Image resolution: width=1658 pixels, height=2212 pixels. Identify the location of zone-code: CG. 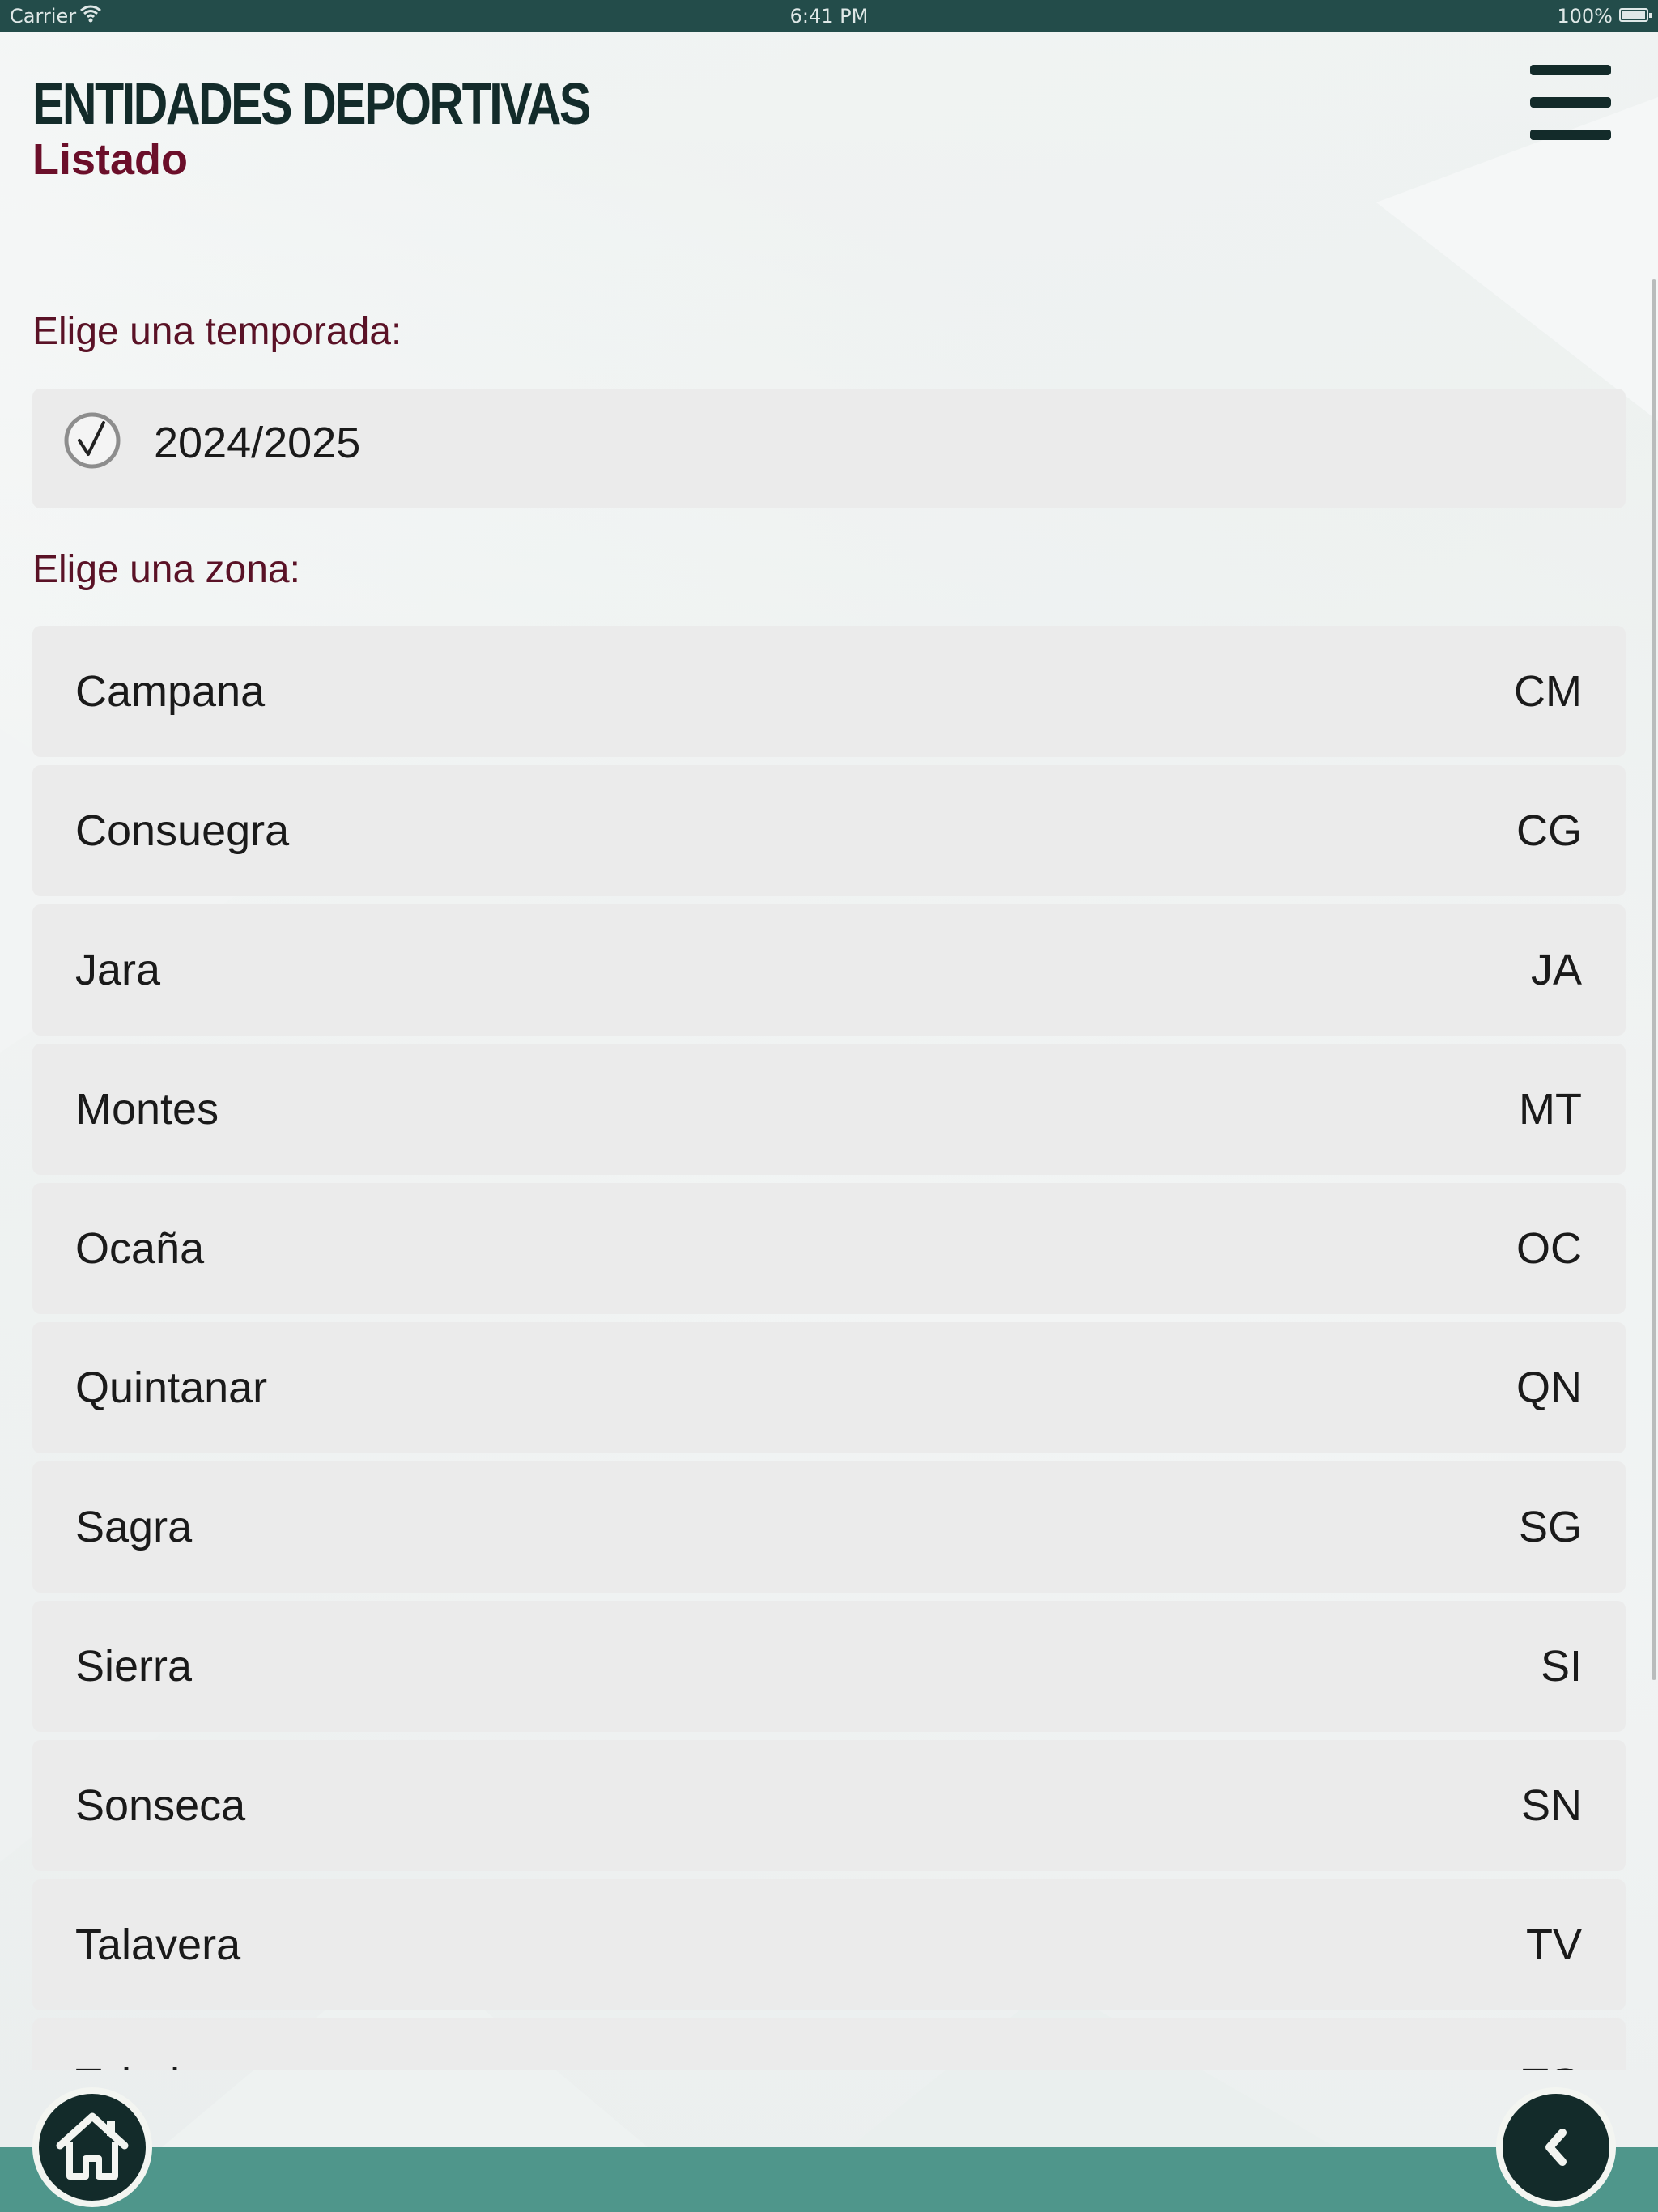
(1549, 831).